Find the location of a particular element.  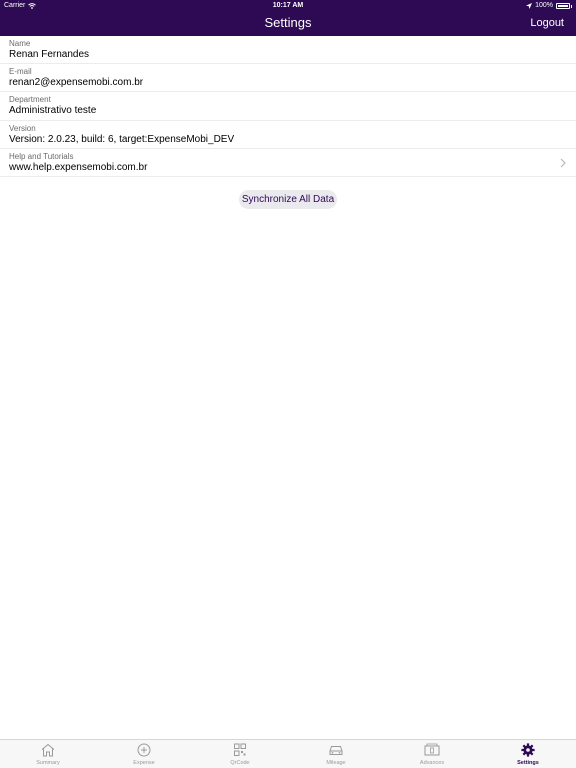

tab-label: Advances is located at coordinates (432, 763).